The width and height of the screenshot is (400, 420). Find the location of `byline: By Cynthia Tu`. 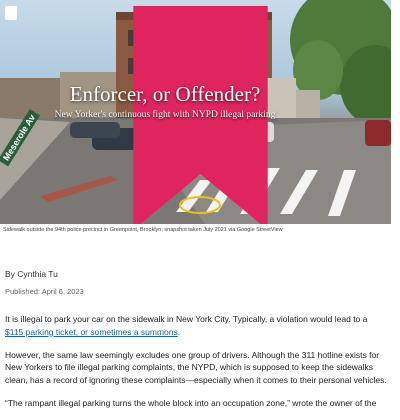

byline: By Cynthia Tu is located at coordinates (31, 274).